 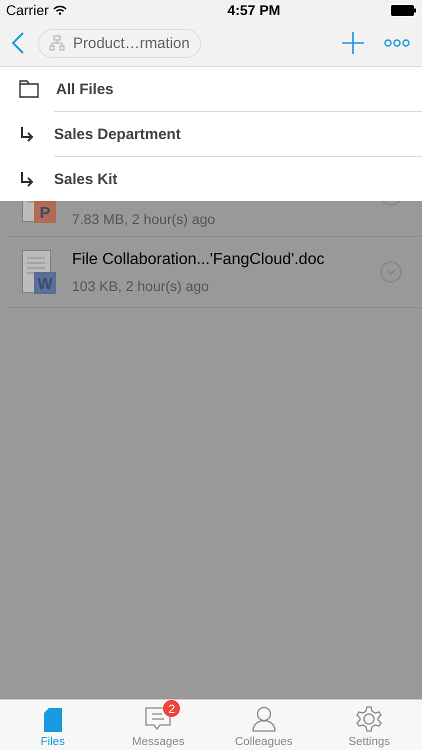 What do you see at coordinates (158, 725) in the screenshot?
I see `tab: 2 Messages` at bounding box center [158, 725].